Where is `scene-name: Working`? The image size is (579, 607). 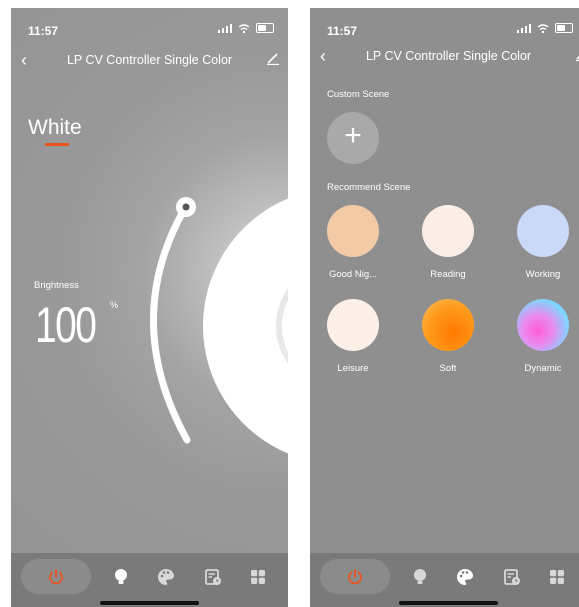 scene-name: Working is located at coordinates (543, 274).